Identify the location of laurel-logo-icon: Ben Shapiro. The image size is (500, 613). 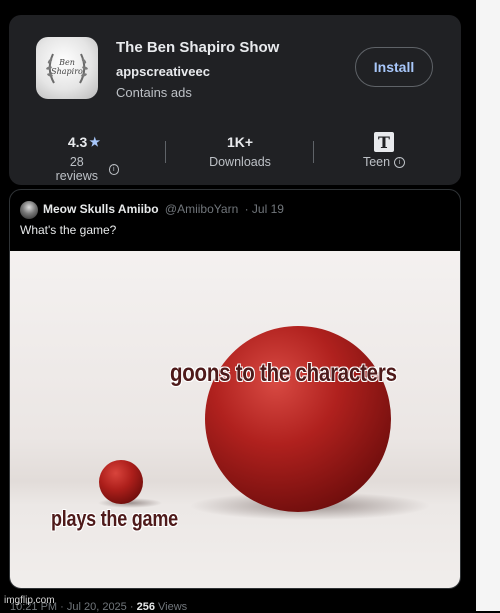
(67, 68).